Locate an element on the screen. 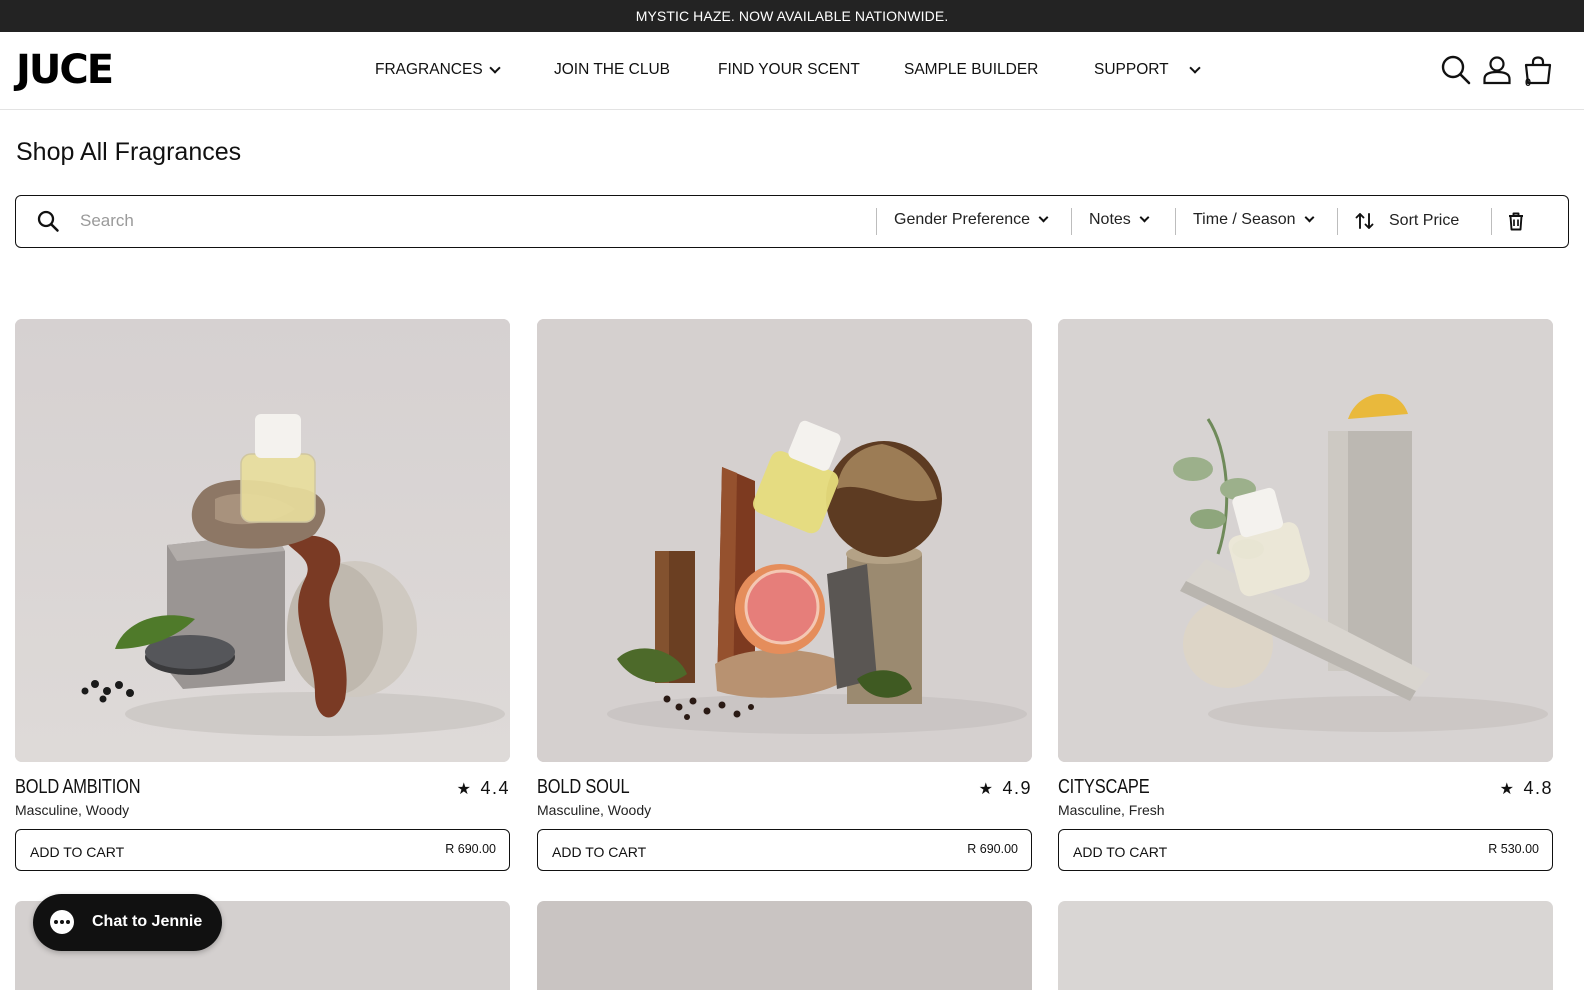 The height and width of the screenshot is (990, 1584). time-season-filter: Time / Season is located at coordinates (1254, 220).